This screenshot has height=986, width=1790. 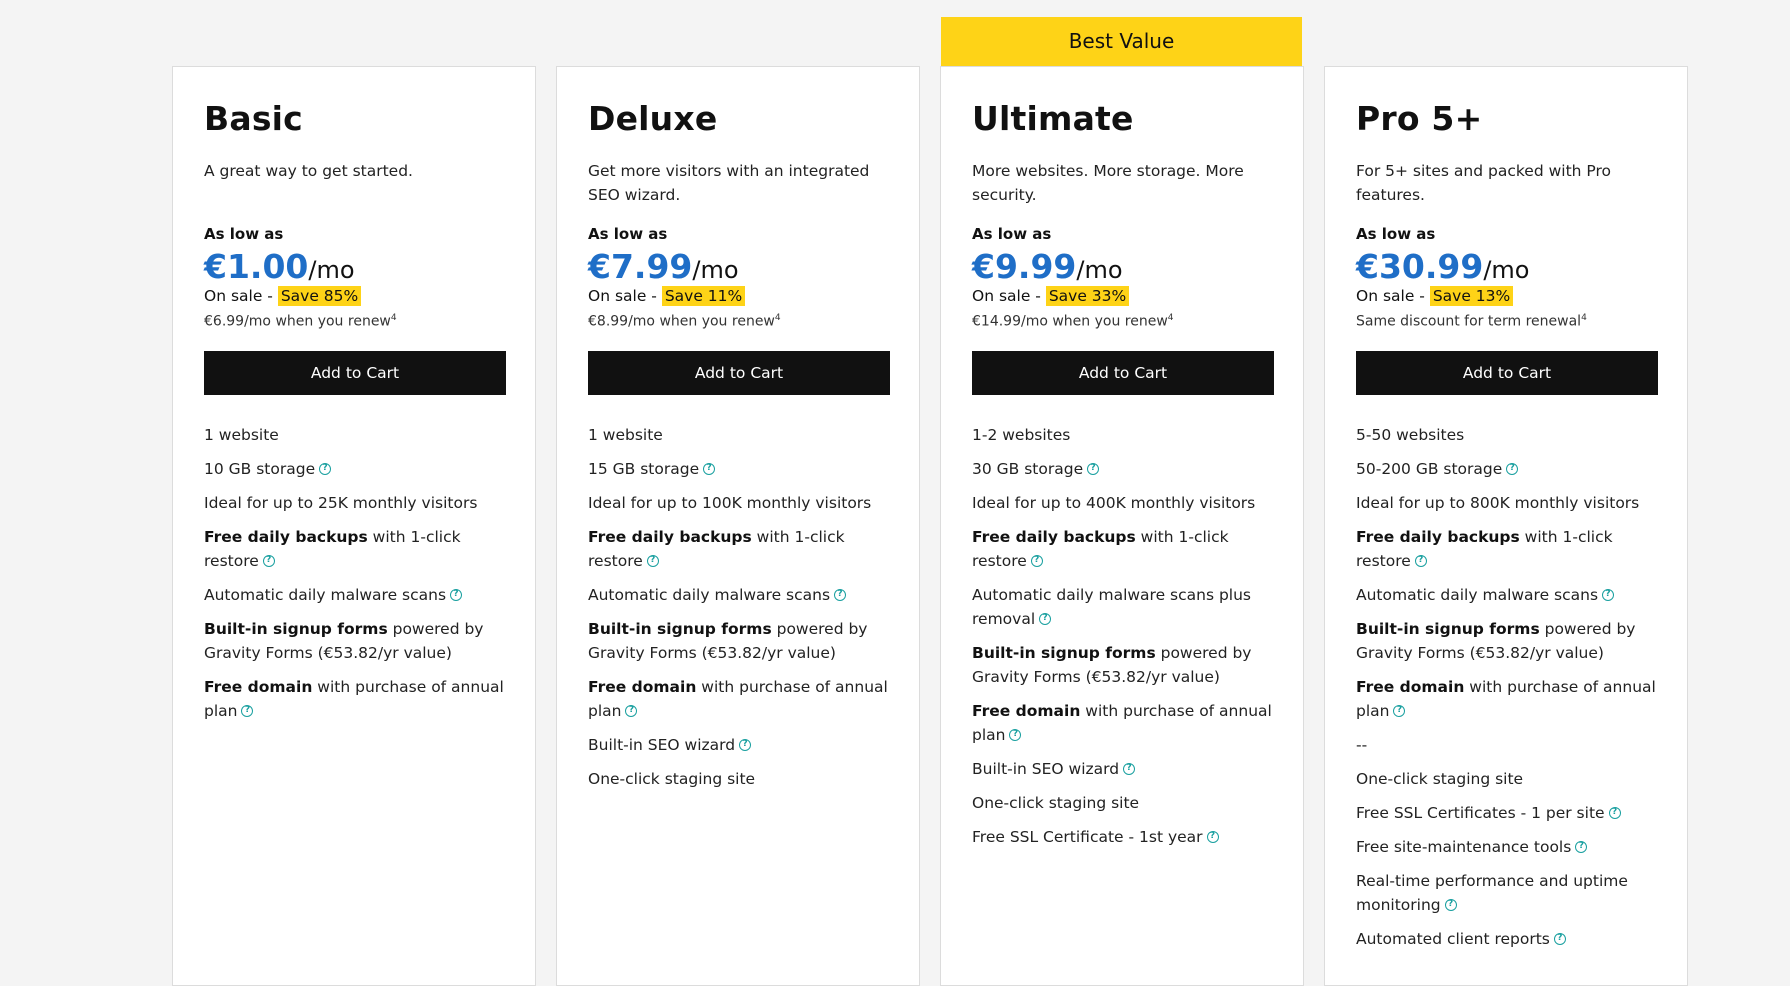 What do you see at coordinates (1471, 296) in the screenshot?
I see `save-badge: Save 13%` at bounding box center [1471, 296].